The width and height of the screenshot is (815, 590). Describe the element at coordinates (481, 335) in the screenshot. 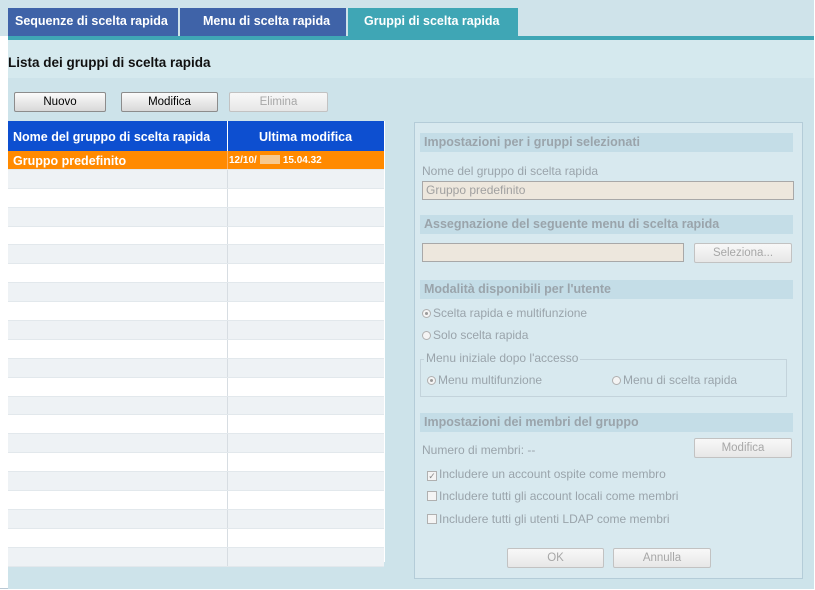

I see `mode-option-2-label: Solo scelta rapida` at that location.